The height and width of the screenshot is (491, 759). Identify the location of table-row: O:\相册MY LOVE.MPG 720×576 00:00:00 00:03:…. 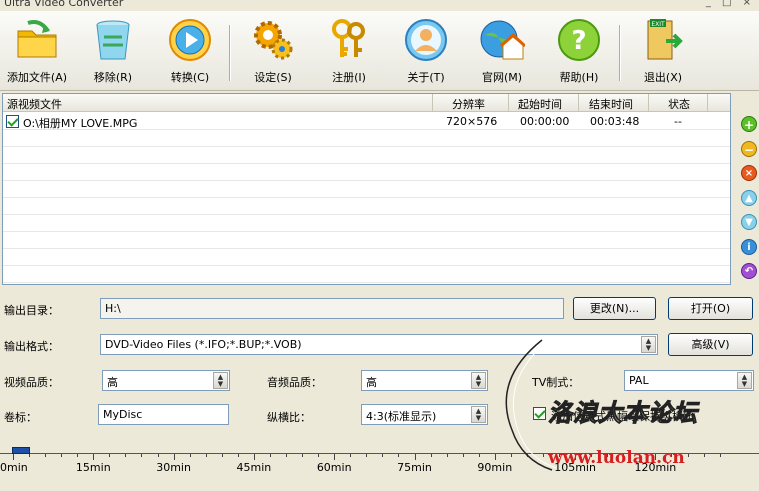
(366, 122).